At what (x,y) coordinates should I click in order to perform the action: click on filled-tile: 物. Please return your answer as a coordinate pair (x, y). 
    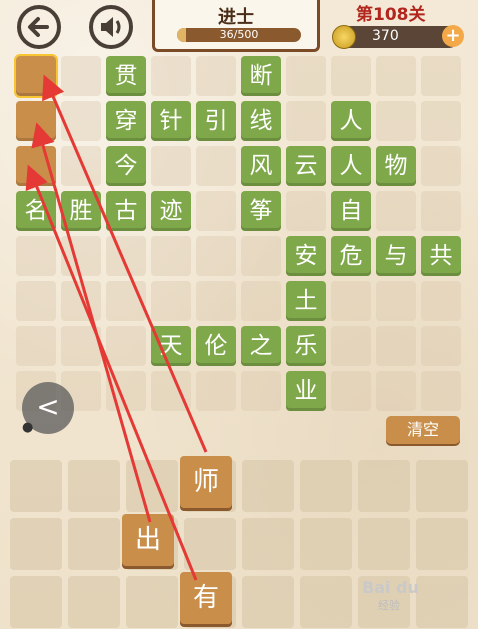
    Looking at the image, I should click on (396, 166).